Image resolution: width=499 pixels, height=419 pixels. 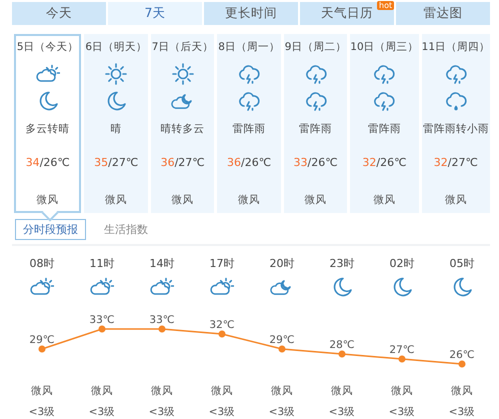 I want to click on day-date: 10日（周三）, so click(x=384, y=47).